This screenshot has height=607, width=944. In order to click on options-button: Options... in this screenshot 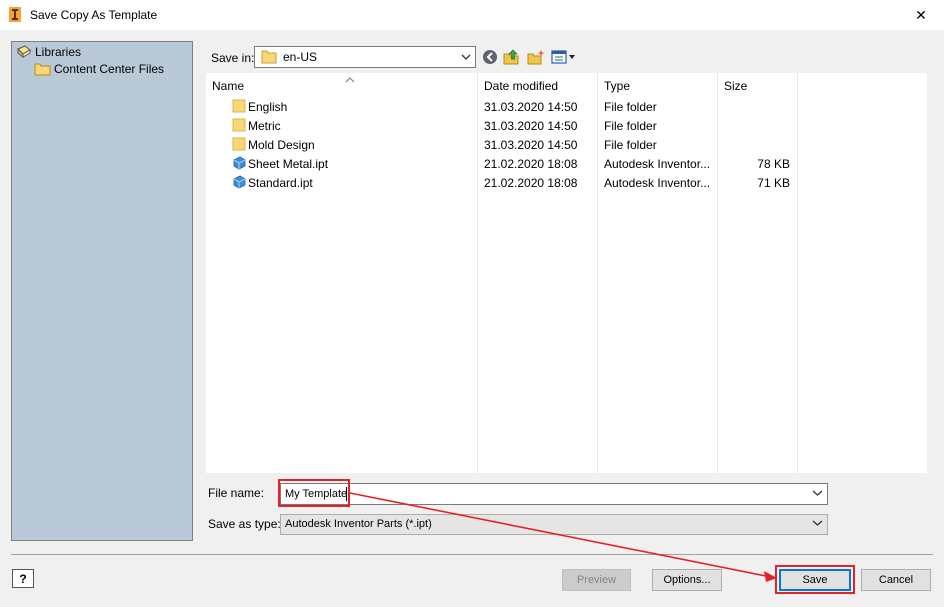, I will do `click(687, 580)`.